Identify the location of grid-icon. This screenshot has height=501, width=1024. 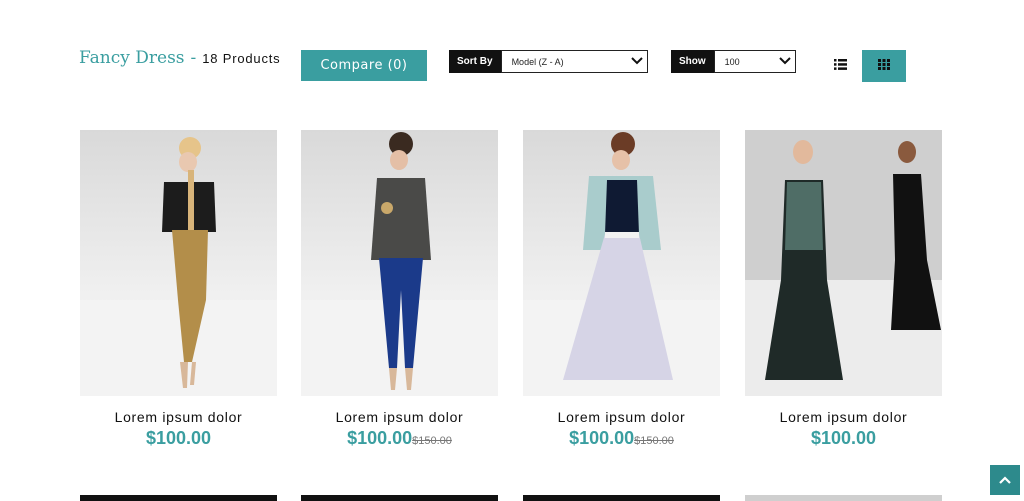
(884, 66).